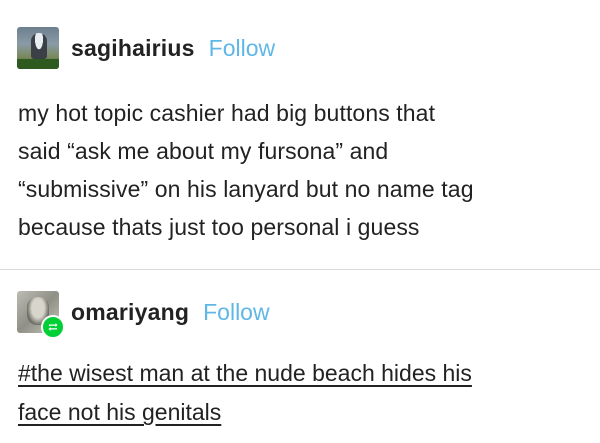 The image size is (600, 443). Describe the element at coordinates (203, 151) in the screenshot. I see `post-body-line: said “ask me about my fursona” and` at that location.